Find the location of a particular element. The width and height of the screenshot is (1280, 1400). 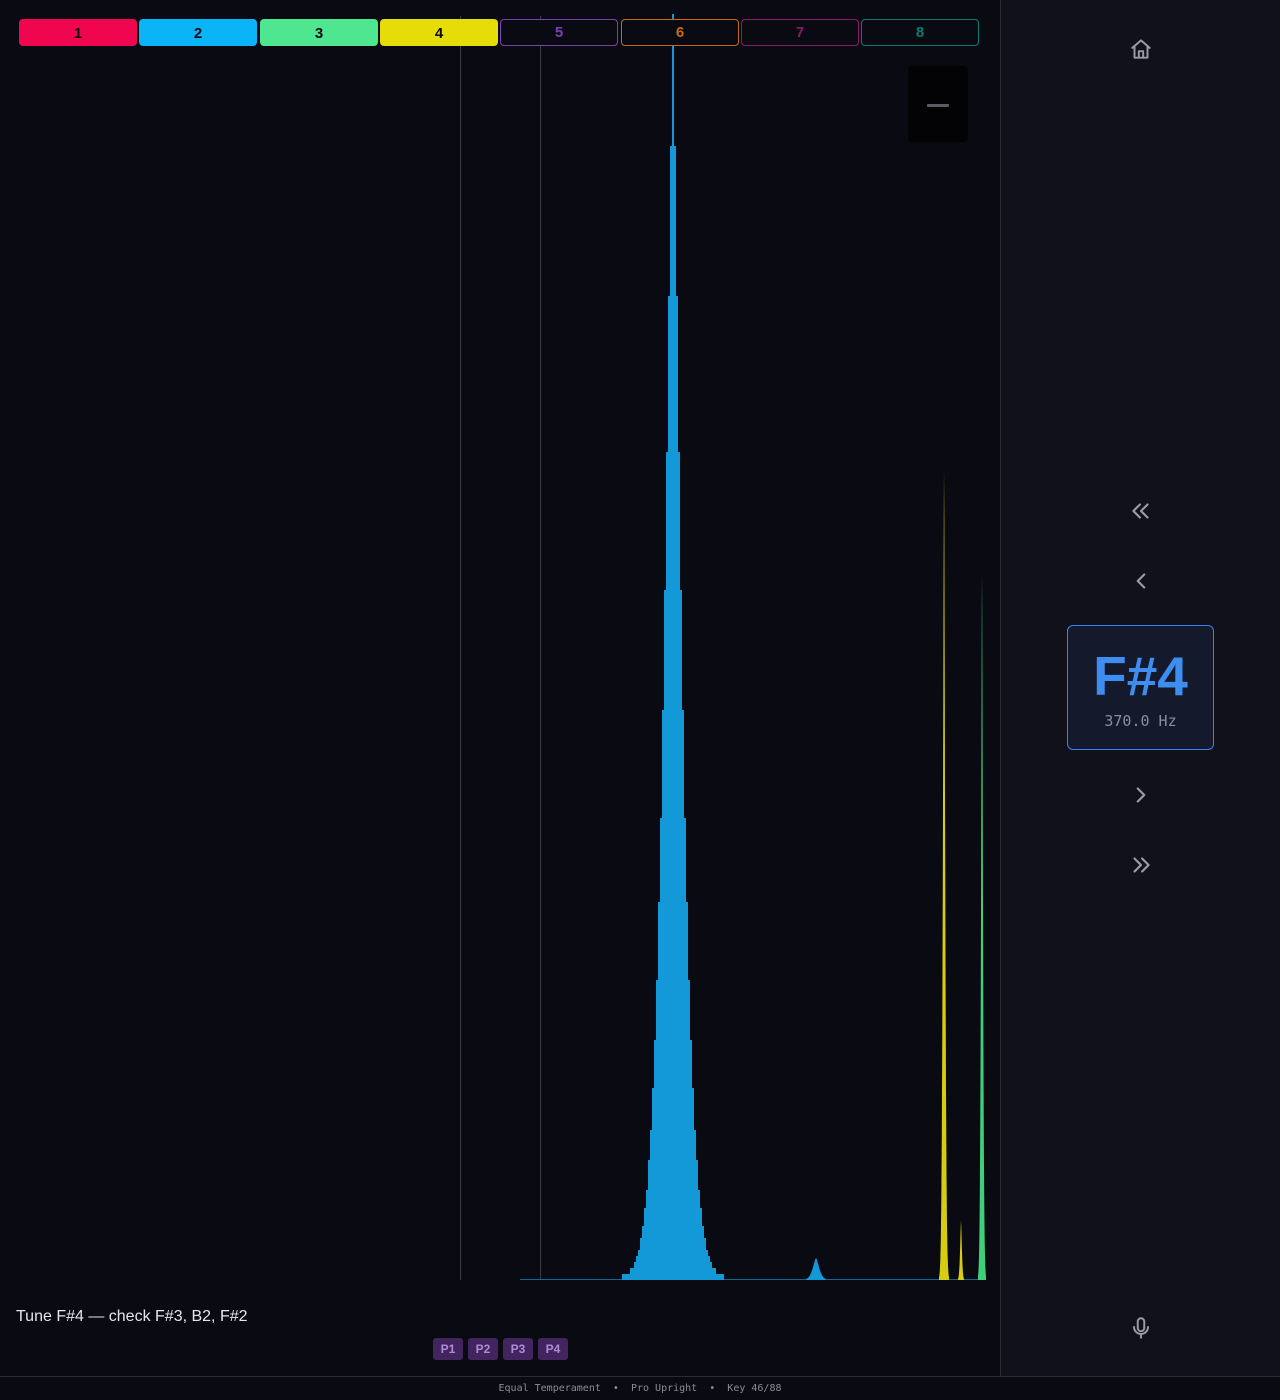

partial-tab-7: 7 is located at coordinates (800, 32).